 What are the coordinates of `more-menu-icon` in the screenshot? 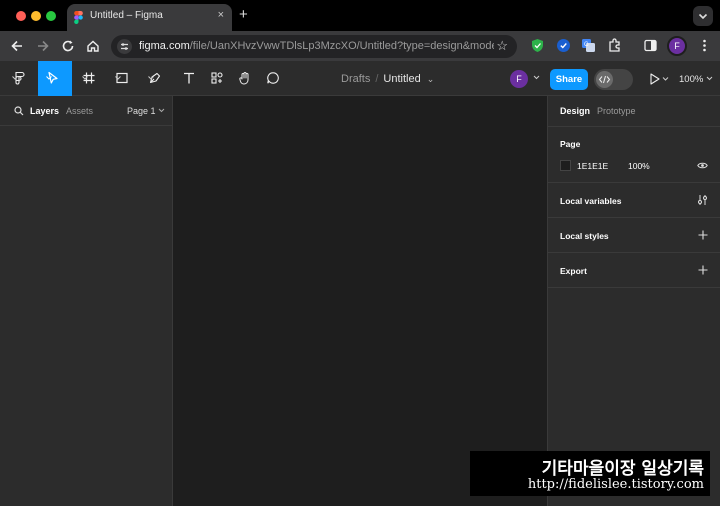 It's located at (704, 45).